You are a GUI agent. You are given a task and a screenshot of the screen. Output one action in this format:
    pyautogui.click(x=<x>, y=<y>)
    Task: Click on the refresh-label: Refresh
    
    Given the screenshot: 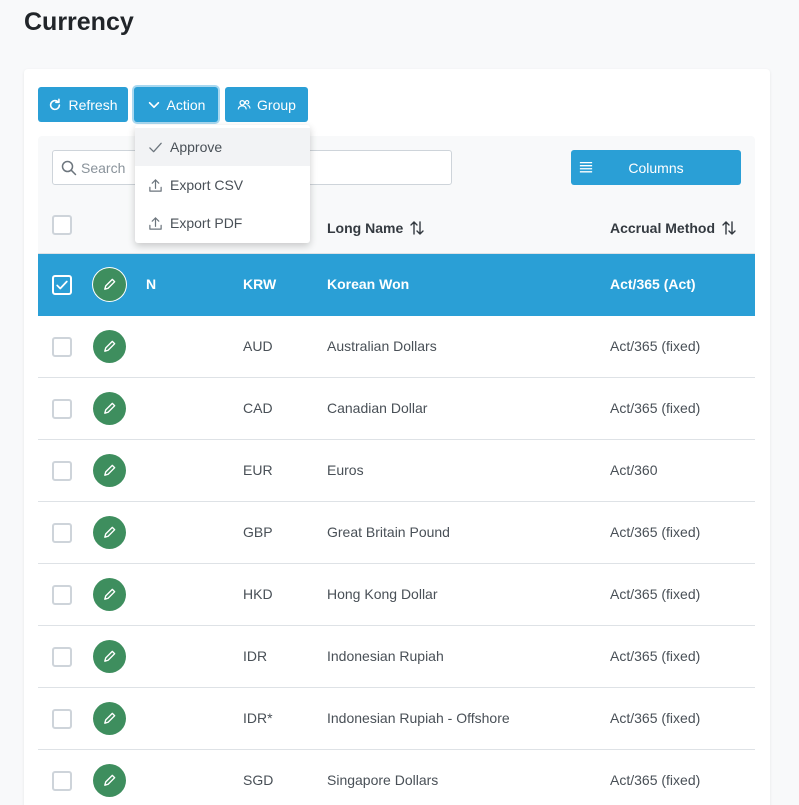 What is the action you would take?
    pyautogui.click(x=93, y=104)
    